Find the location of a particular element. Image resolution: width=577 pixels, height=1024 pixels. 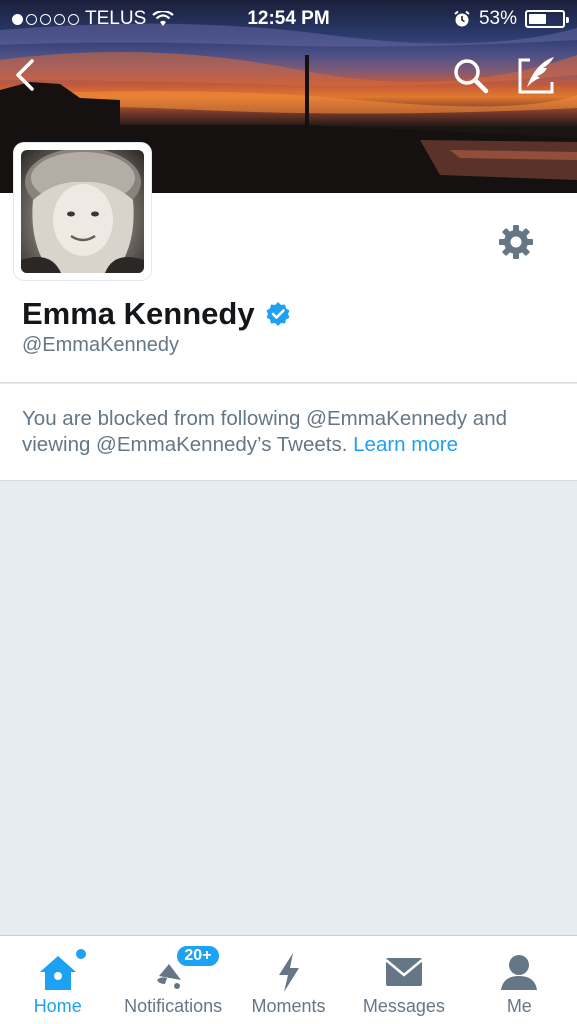

tab-label: Me is located at coordinates (519, 1006).